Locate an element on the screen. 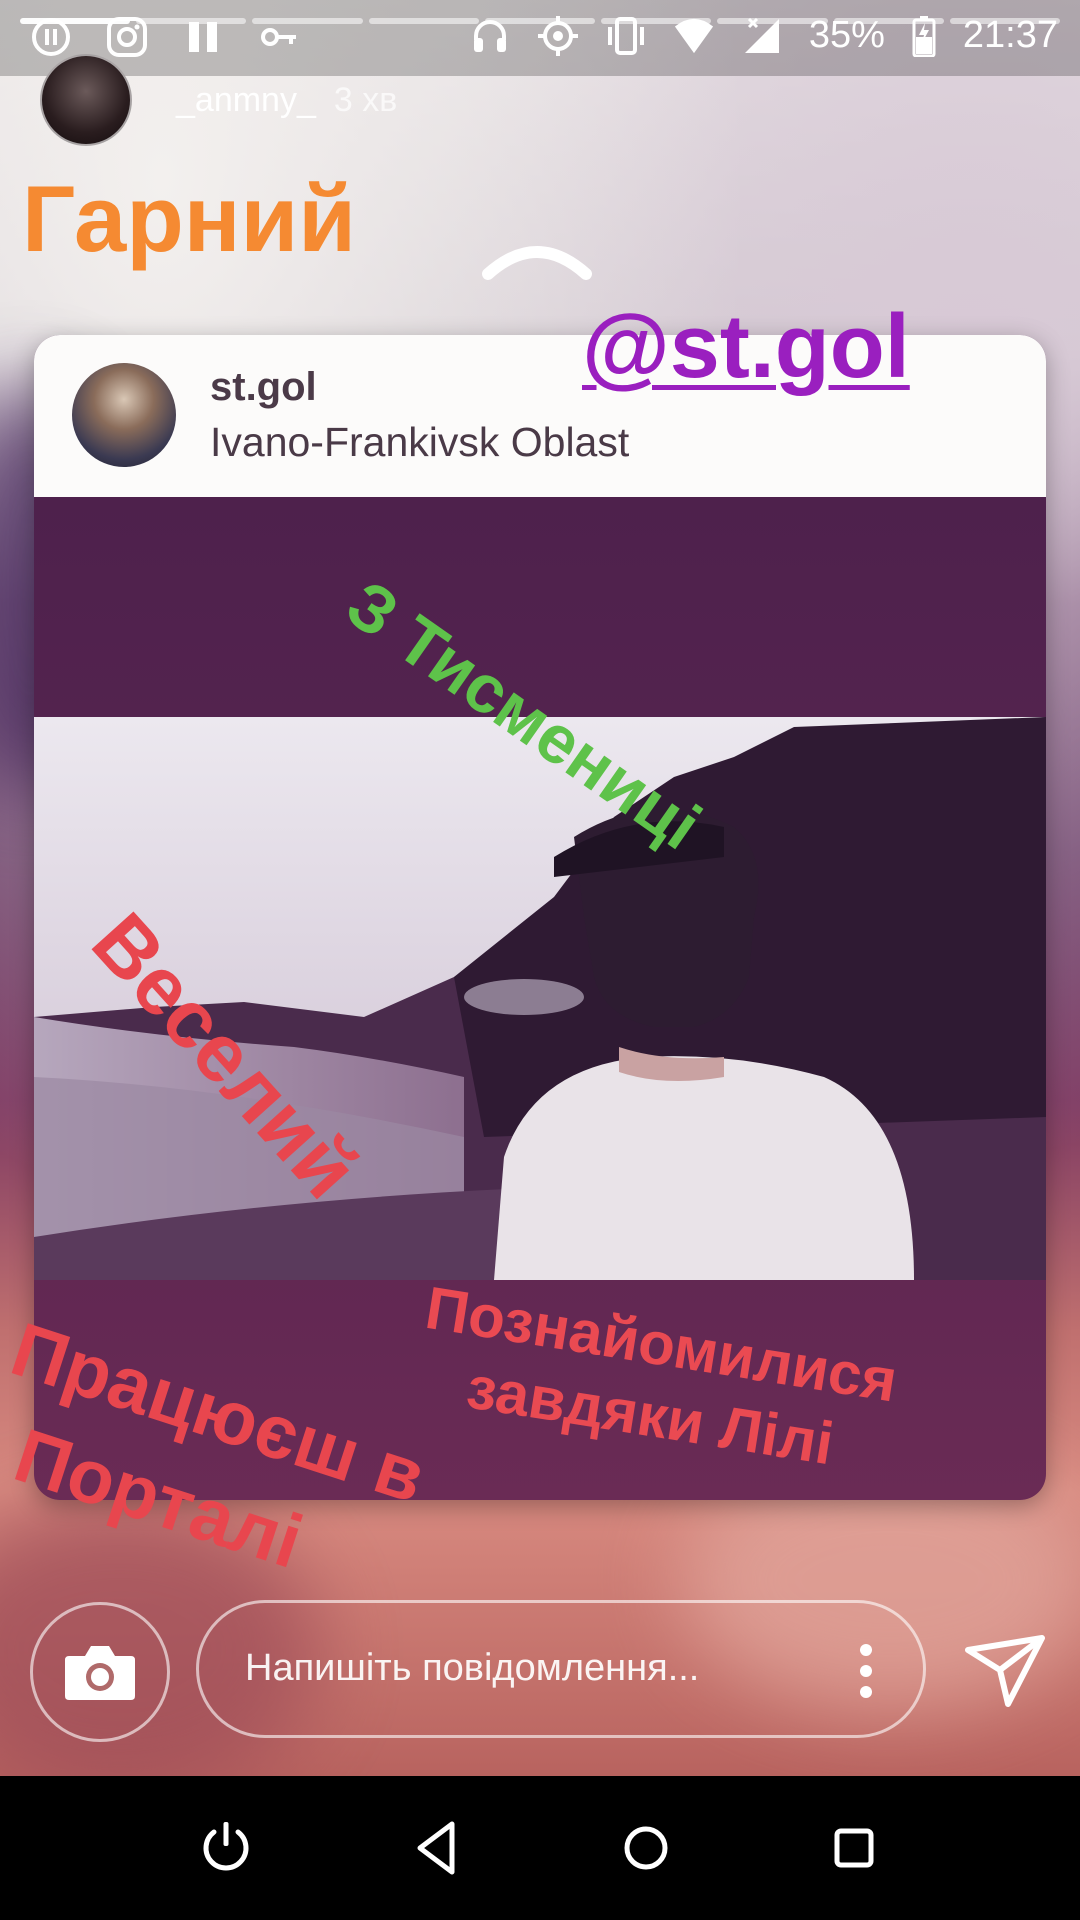 This screenshot has width=1080, height=1920. more-options-icon is located at coordinates (866, 1671).